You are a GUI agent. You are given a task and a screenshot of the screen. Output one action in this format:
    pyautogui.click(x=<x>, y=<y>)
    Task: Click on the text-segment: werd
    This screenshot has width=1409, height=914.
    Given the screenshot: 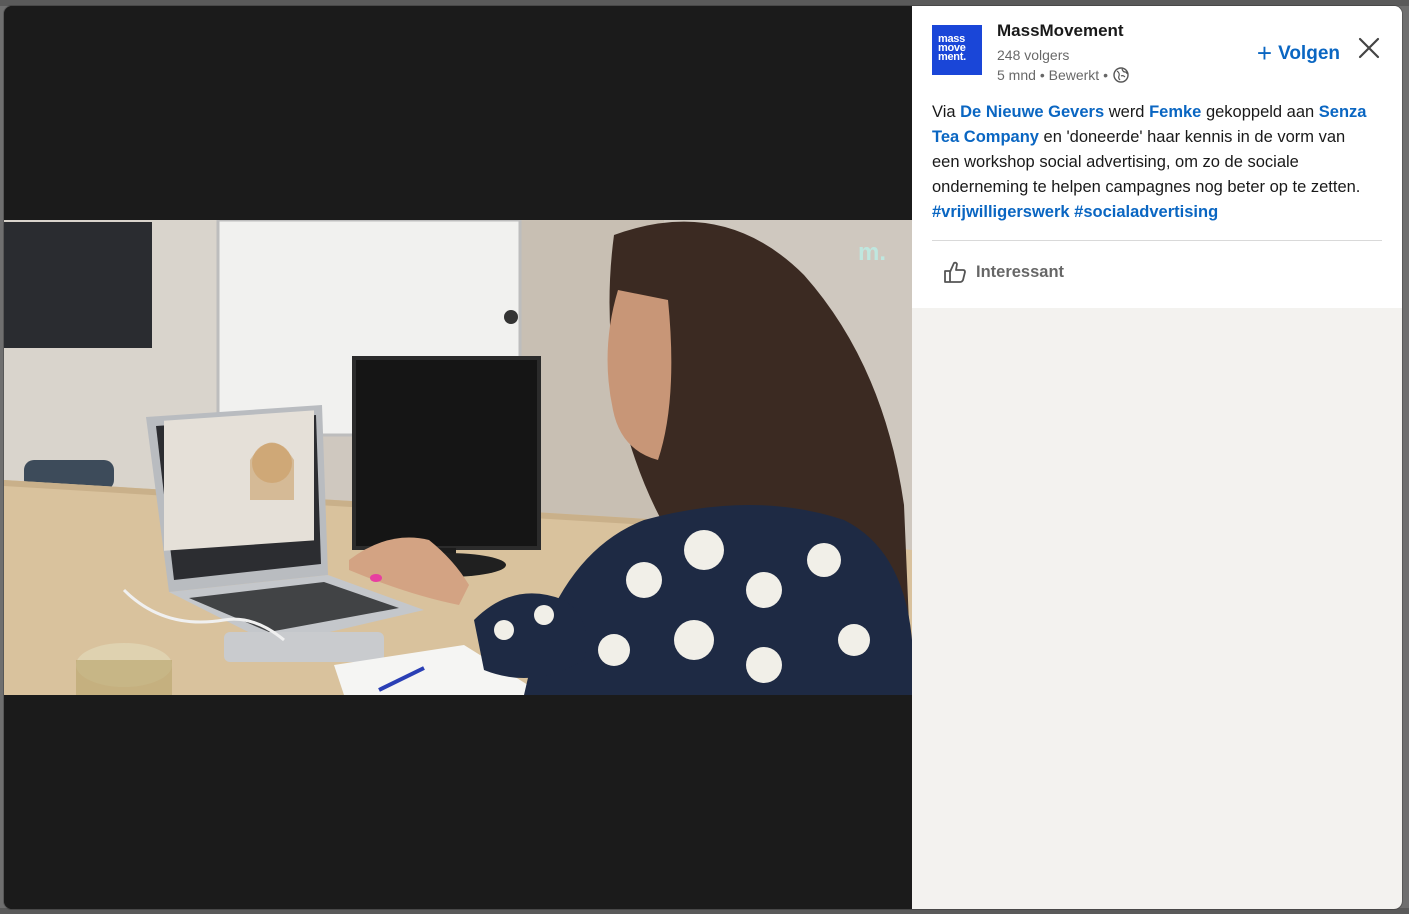 What is the action you would take?
    pyautogui.click(x=1127, y=112)
    